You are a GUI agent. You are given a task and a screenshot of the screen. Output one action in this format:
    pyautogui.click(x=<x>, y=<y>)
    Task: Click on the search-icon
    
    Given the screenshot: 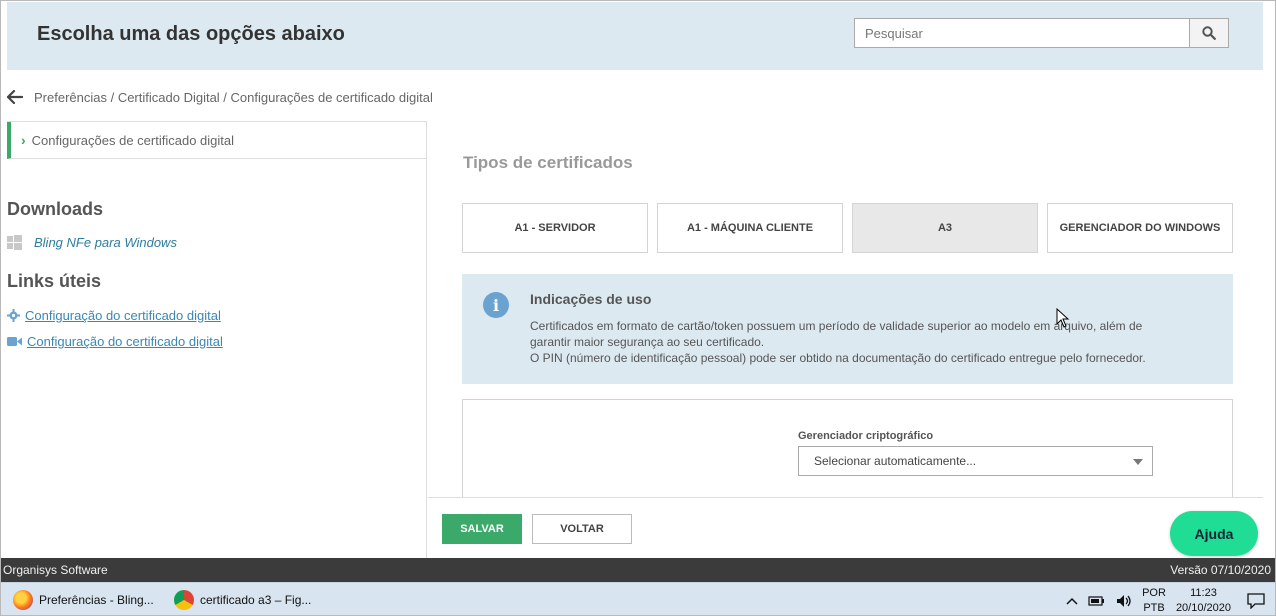 What is the action you would take?
    pyautogui.click(x=1209, y=33)
    